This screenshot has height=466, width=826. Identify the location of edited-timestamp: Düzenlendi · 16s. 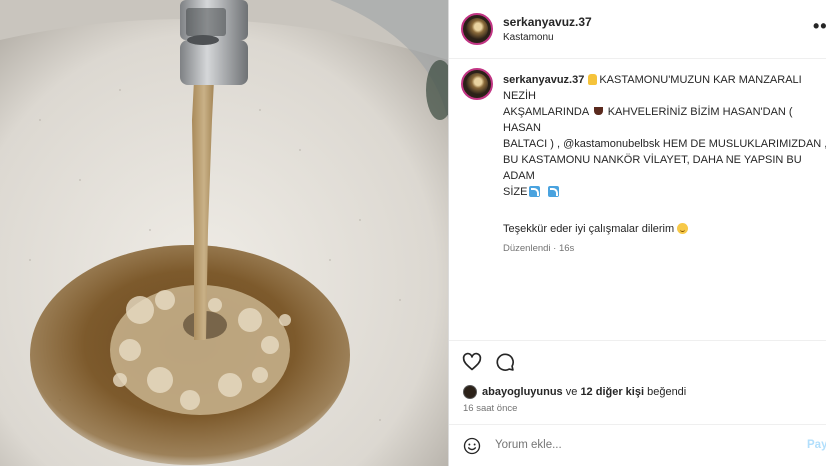
(539, 248).